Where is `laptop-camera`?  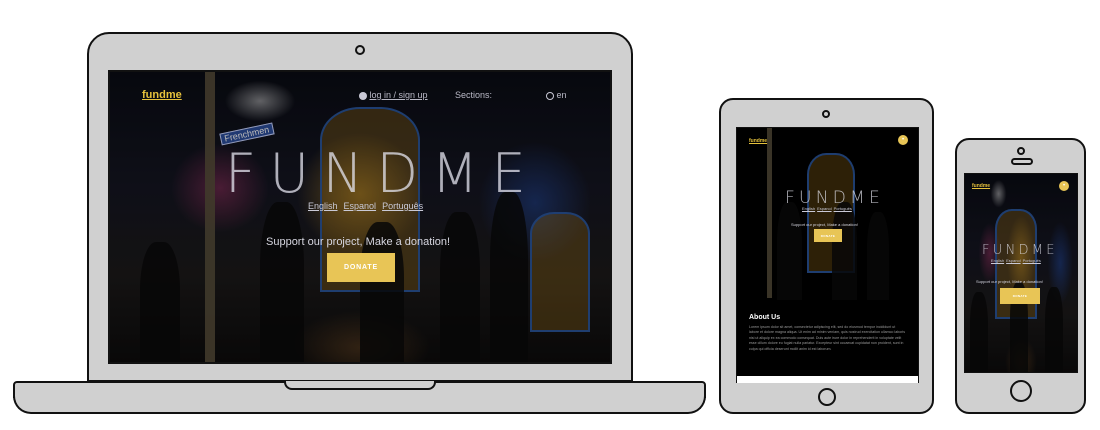 laptop-camera is located at coordinates (360, 50).